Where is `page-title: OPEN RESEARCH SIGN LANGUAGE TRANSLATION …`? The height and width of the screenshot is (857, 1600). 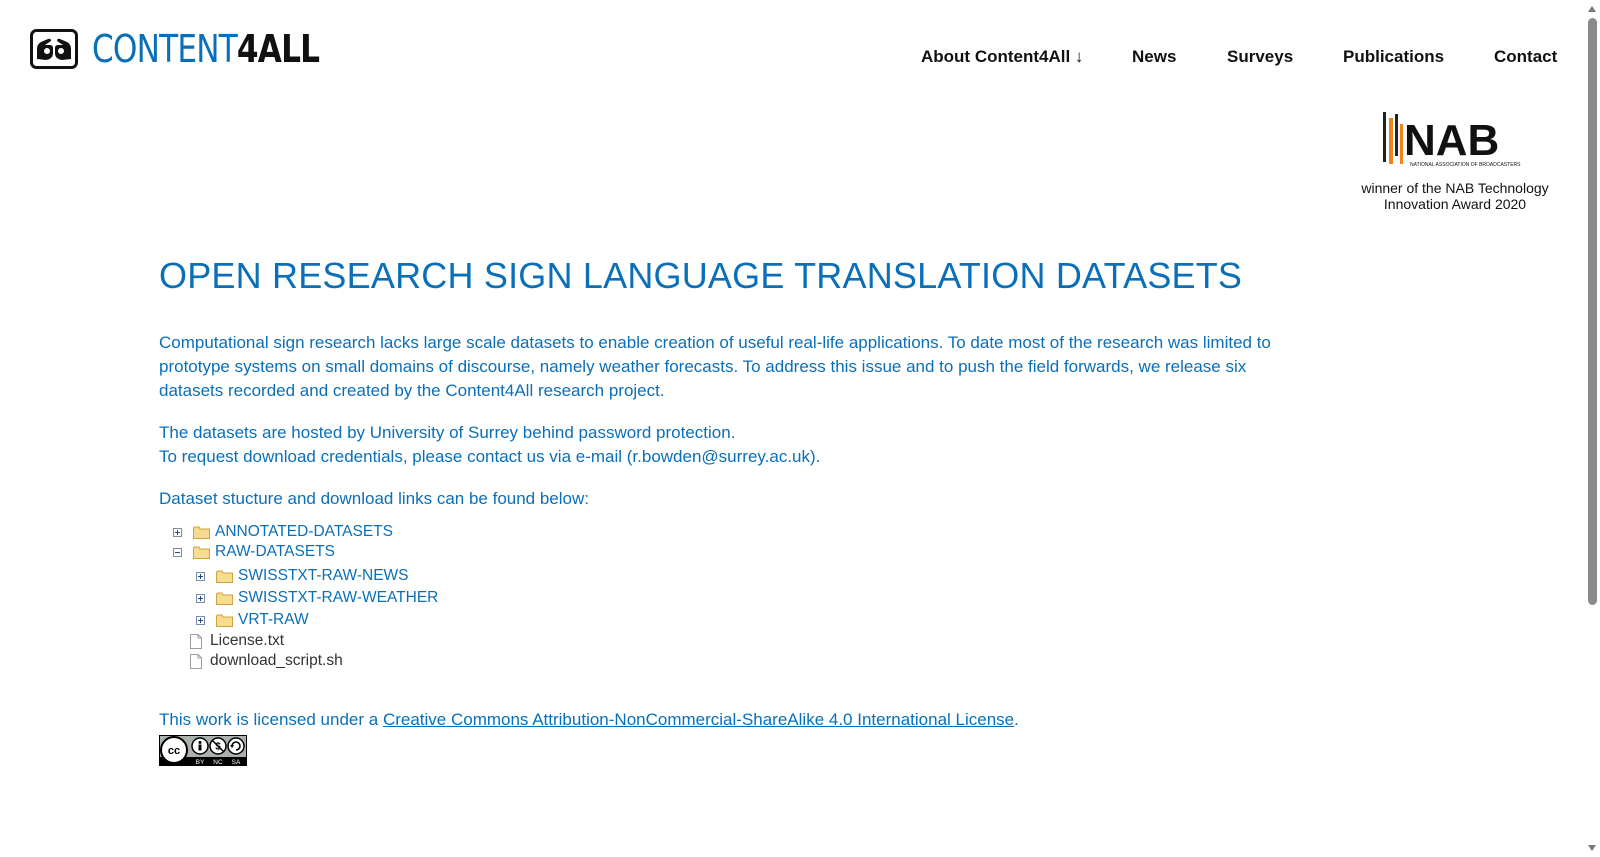
page-title: OPEN RESEARCH SIGN LANGUAGE TRANSLATION … is located at coordinates (701, 275).